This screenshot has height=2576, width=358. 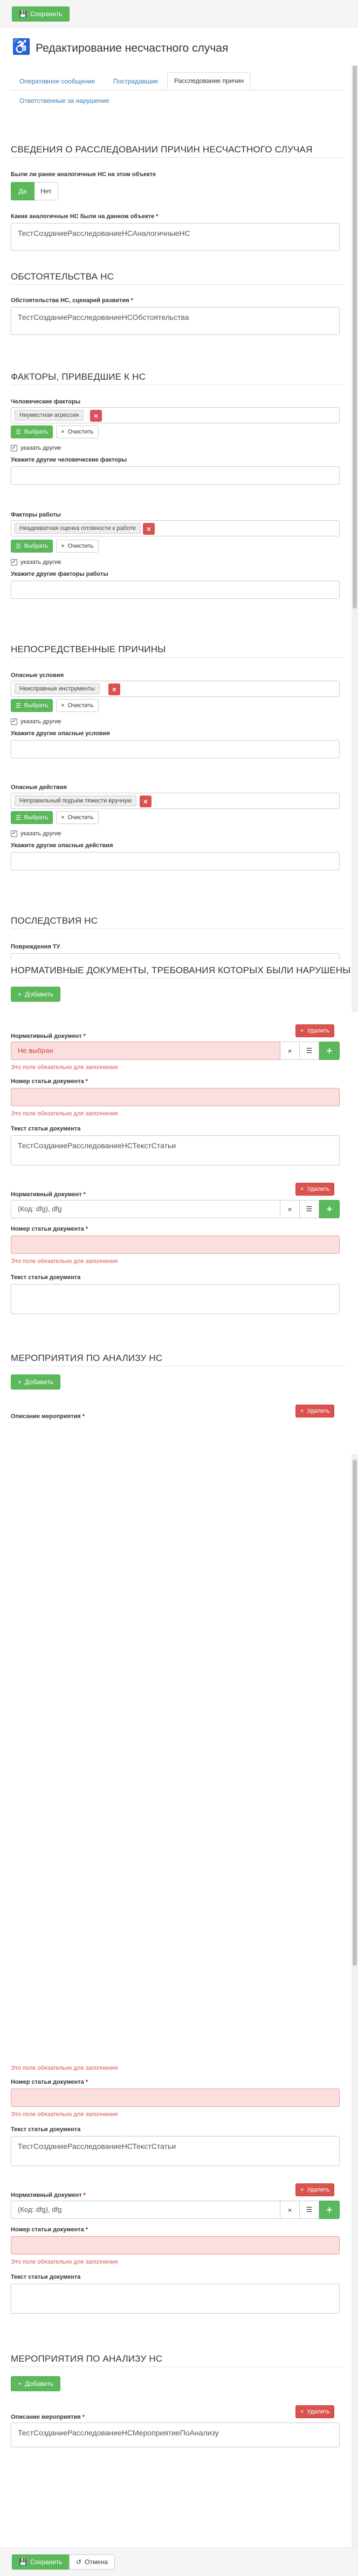 I want to click on work-other-checkbox: ✓ указать другие, so click(x=36, y=562).